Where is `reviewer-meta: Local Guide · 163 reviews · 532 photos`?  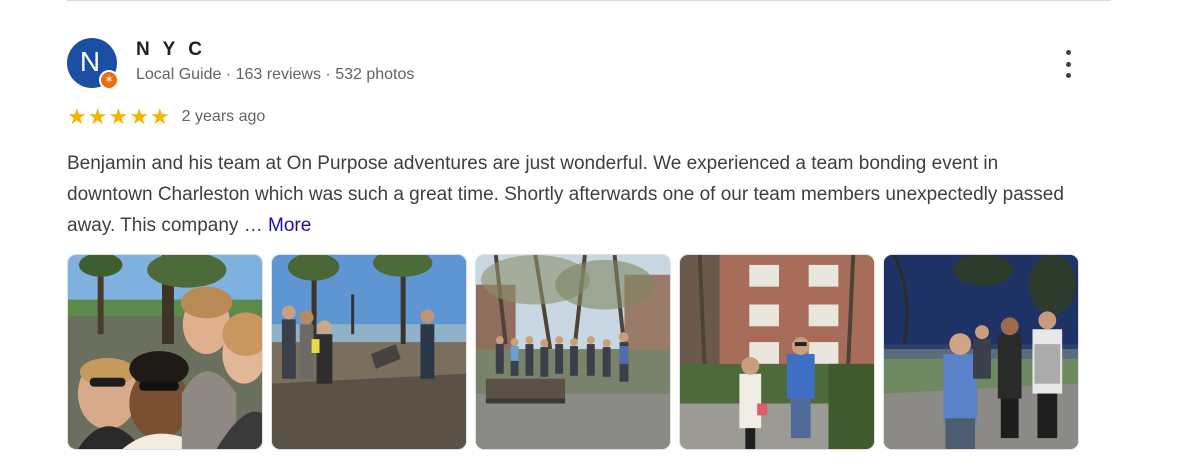 reviewer-meta: Local Guide · 163 reviews · 532 photos is located at coordinates (275, 74).